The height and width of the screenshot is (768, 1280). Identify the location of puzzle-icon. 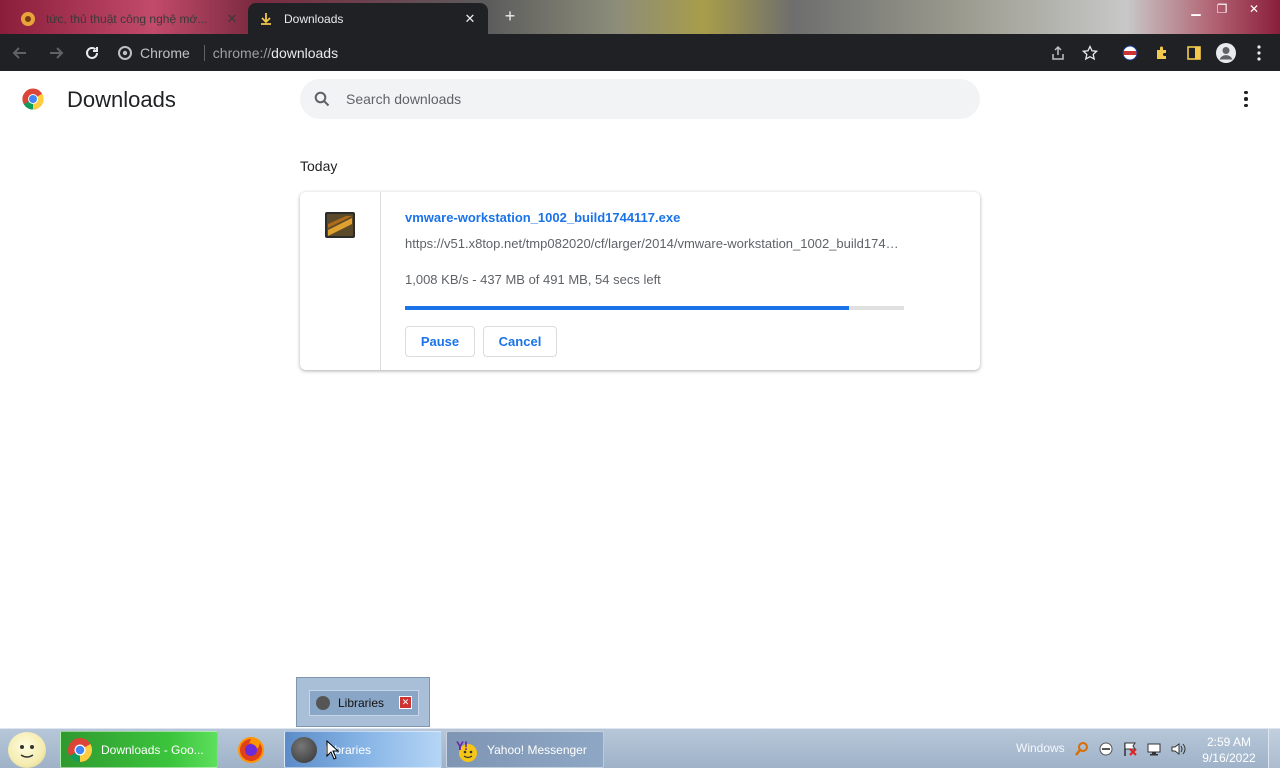
(1161, 52).